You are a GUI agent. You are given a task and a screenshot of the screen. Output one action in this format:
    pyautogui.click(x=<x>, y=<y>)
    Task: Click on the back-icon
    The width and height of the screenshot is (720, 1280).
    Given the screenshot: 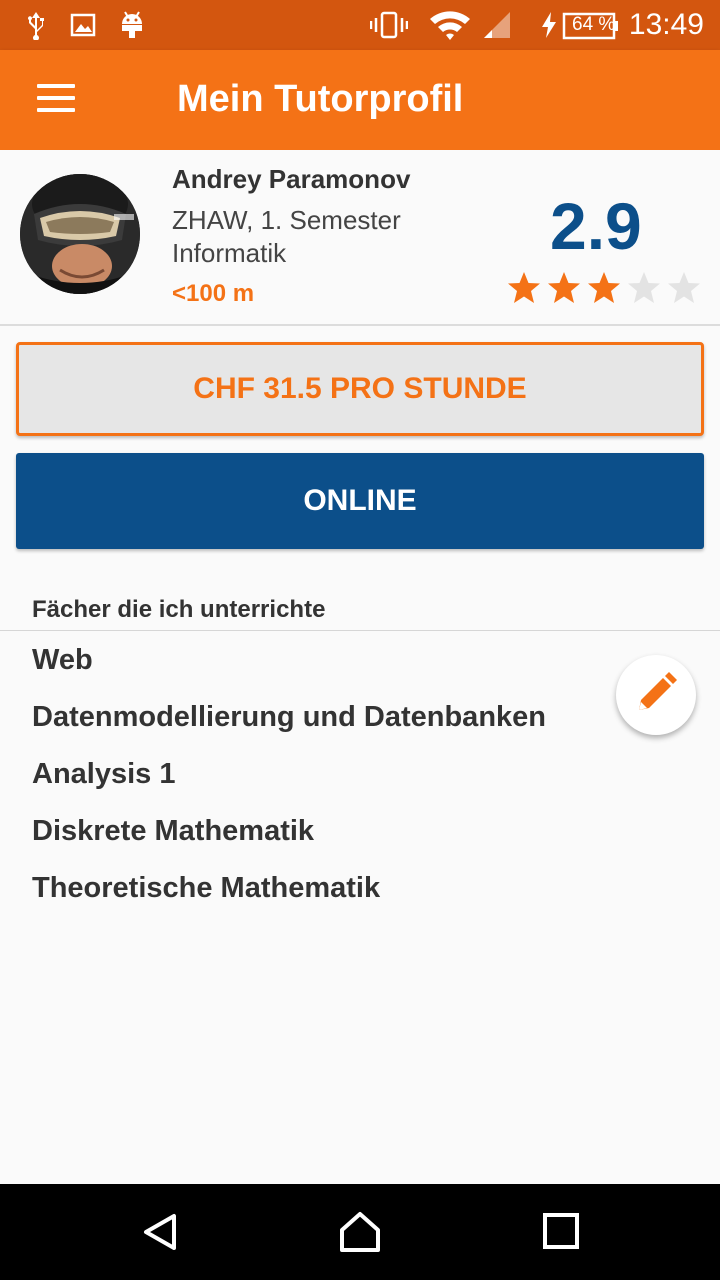 What is the action you would take?
    pyautogui.click(x=162, y=1232)
    